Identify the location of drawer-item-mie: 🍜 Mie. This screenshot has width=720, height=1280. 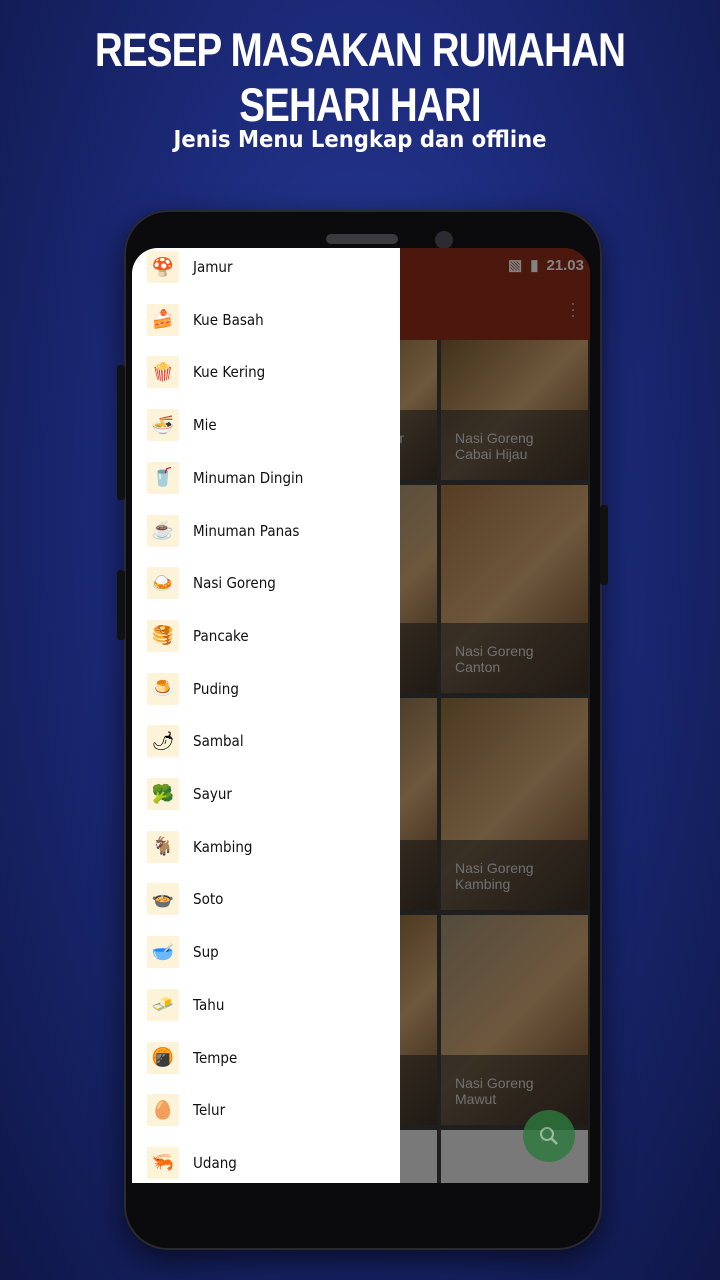
(266, 425).